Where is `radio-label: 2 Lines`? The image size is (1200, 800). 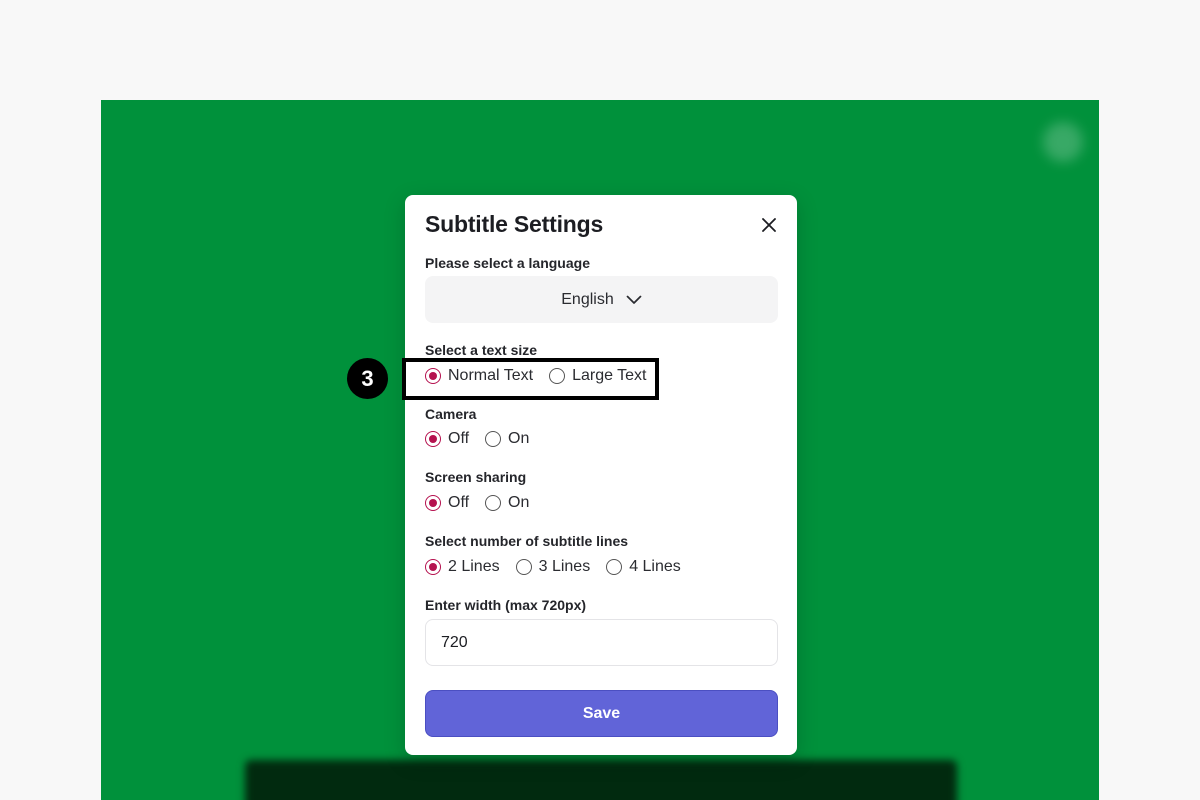 radio-label: 2 Lines is located at coordinates (474, 566).